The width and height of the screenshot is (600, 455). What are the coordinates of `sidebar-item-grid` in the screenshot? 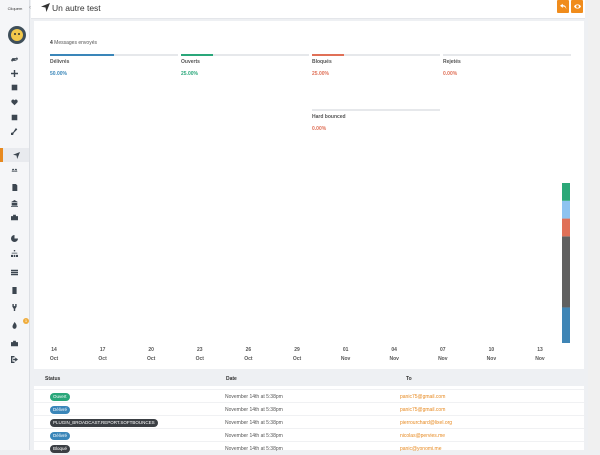 It's located at (14, 87).